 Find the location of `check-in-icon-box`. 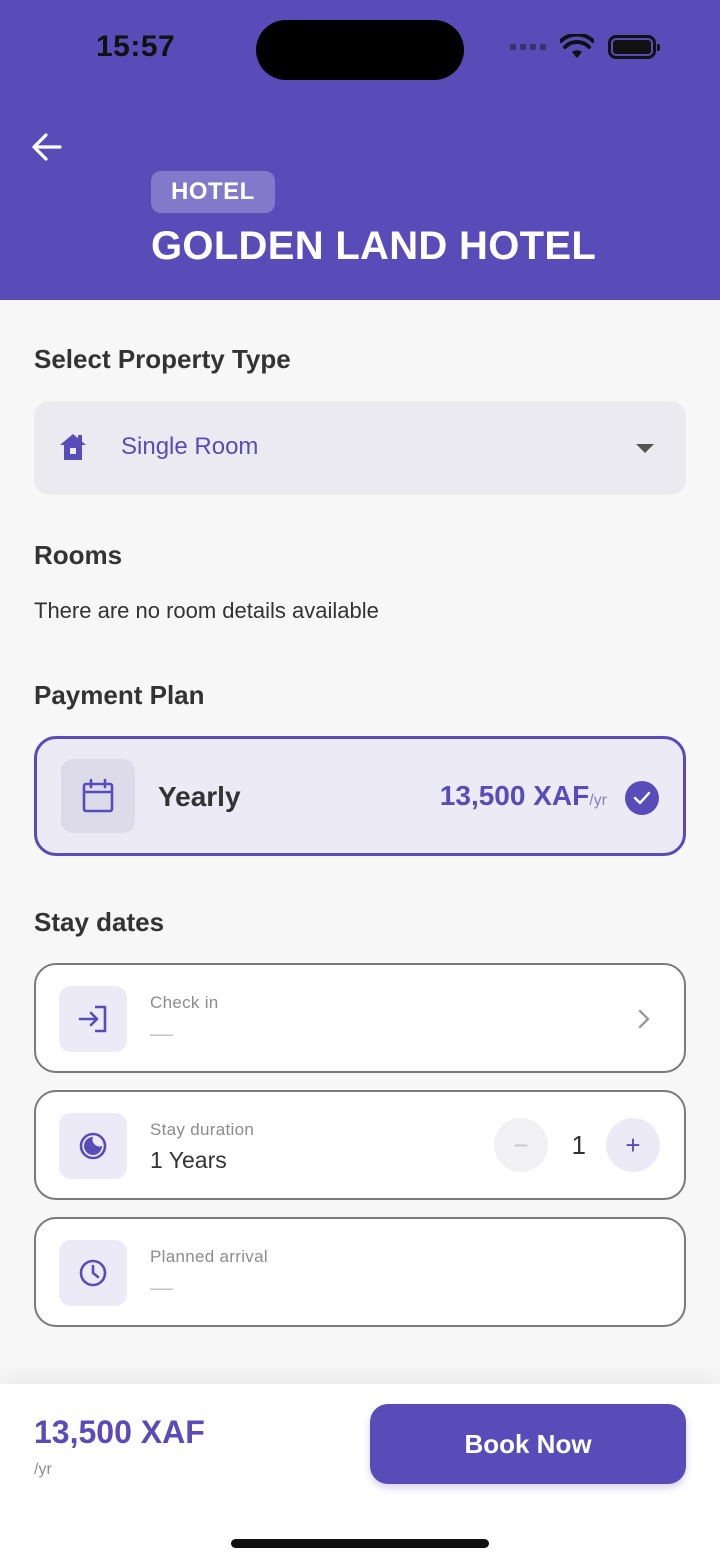

check-in-icon-box is located at coordinates (93, 1019).